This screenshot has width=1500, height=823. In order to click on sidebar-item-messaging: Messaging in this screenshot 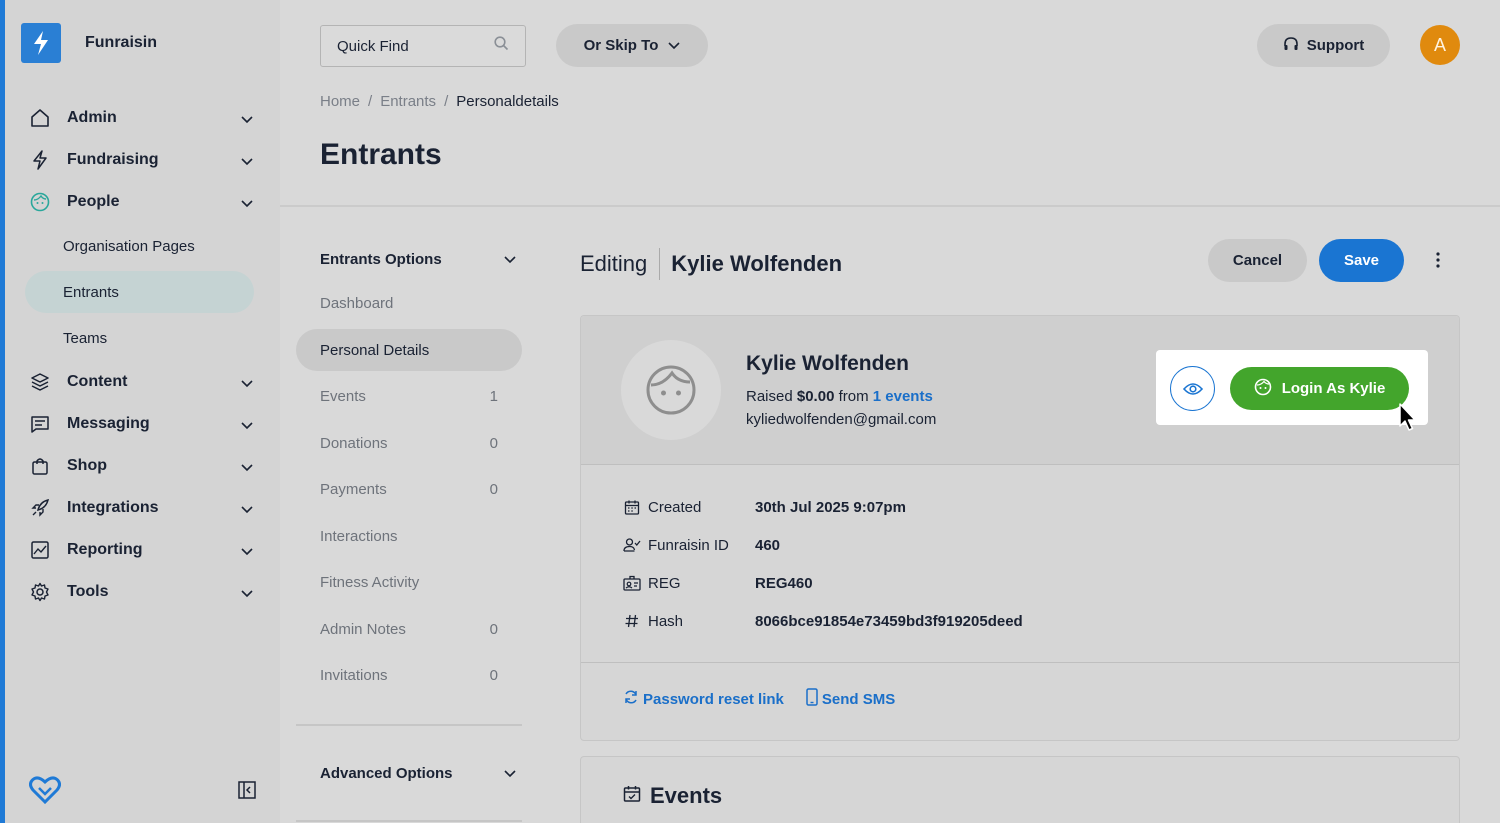, I will do `click(145, 424)`.